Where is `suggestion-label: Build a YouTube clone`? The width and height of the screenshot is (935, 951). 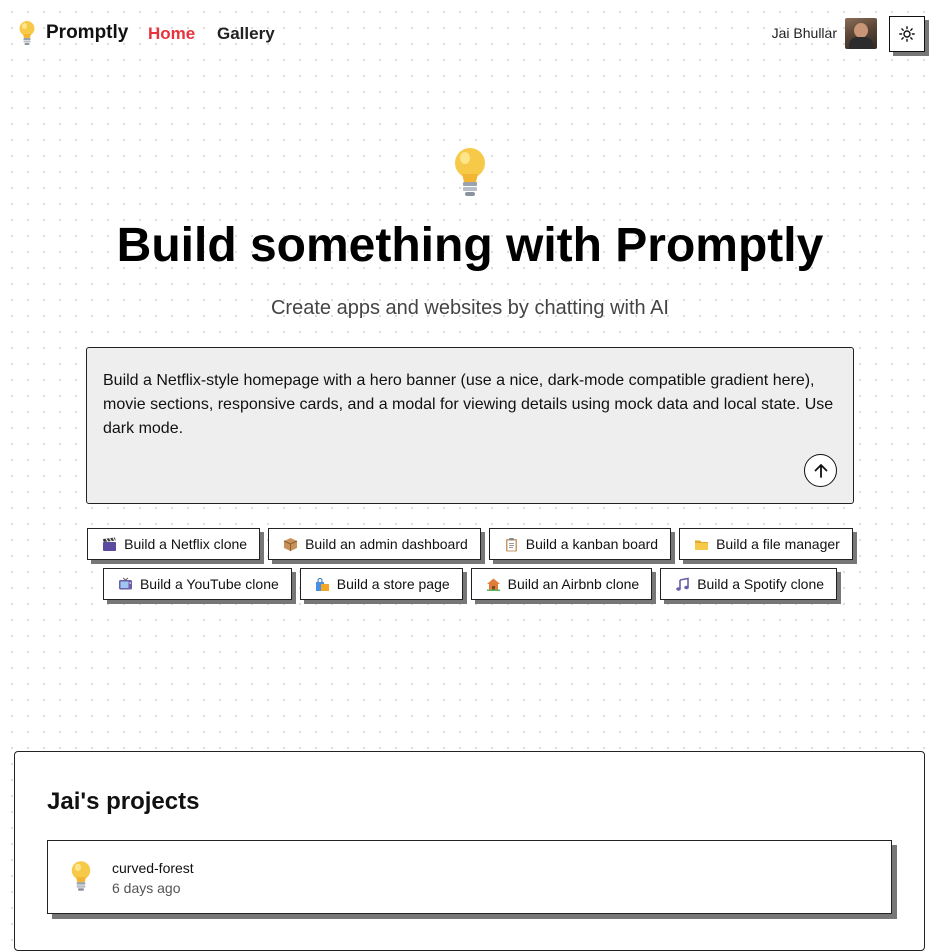
suggestion-label: Build a YouTube clone is located at coordinates (209, 584).